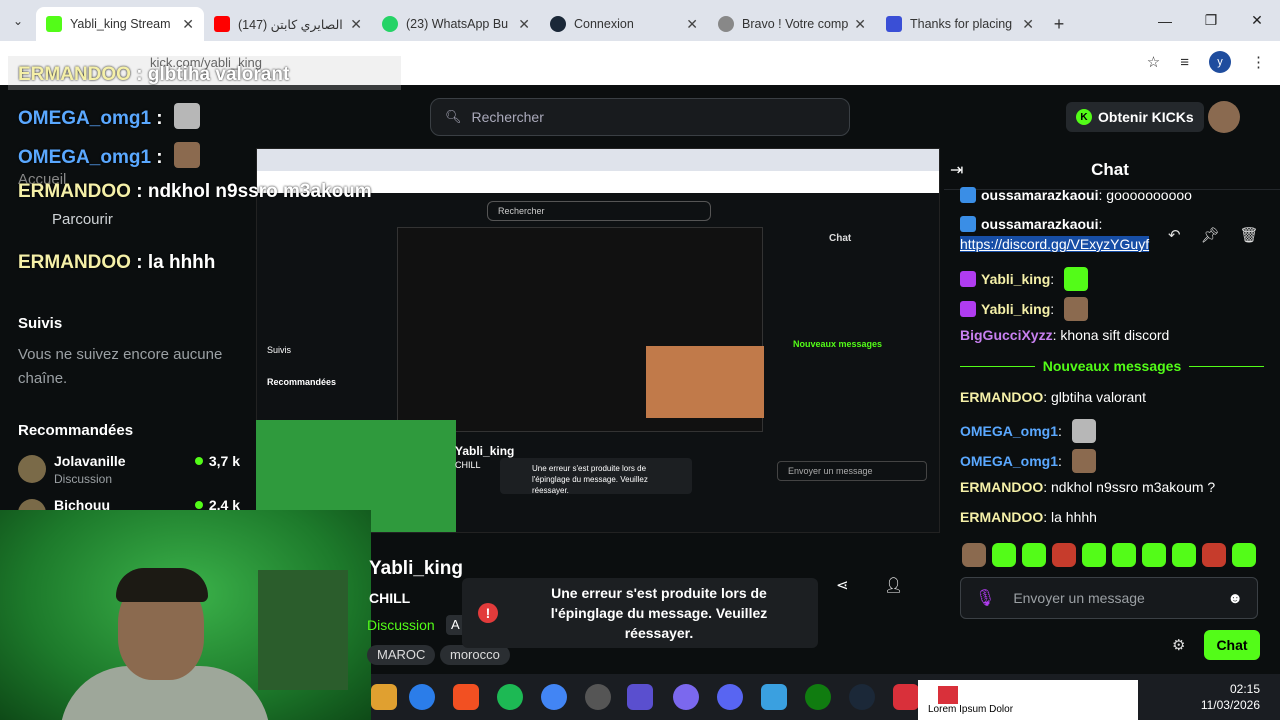 This screenshot has width=1280, height=720. Describe the element at coordinates (1232, 645) in the screenshot. I see `send-chat-button: Chat` at that location.